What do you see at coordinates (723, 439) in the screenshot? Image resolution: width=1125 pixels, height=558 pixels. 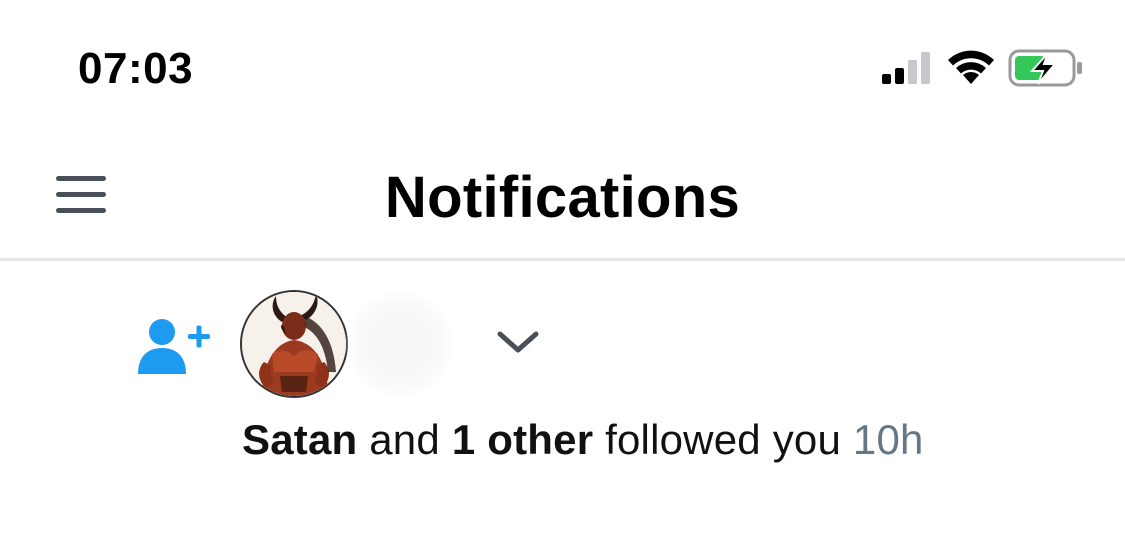 I see `notification-action: followed you` at bounding box center [723, 439].